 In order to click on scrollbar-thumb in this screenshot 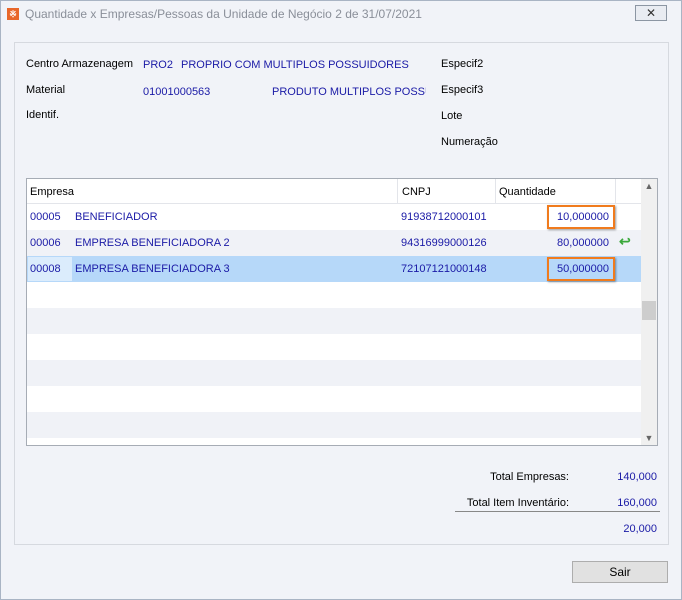, I will do `click(649, 310)`.